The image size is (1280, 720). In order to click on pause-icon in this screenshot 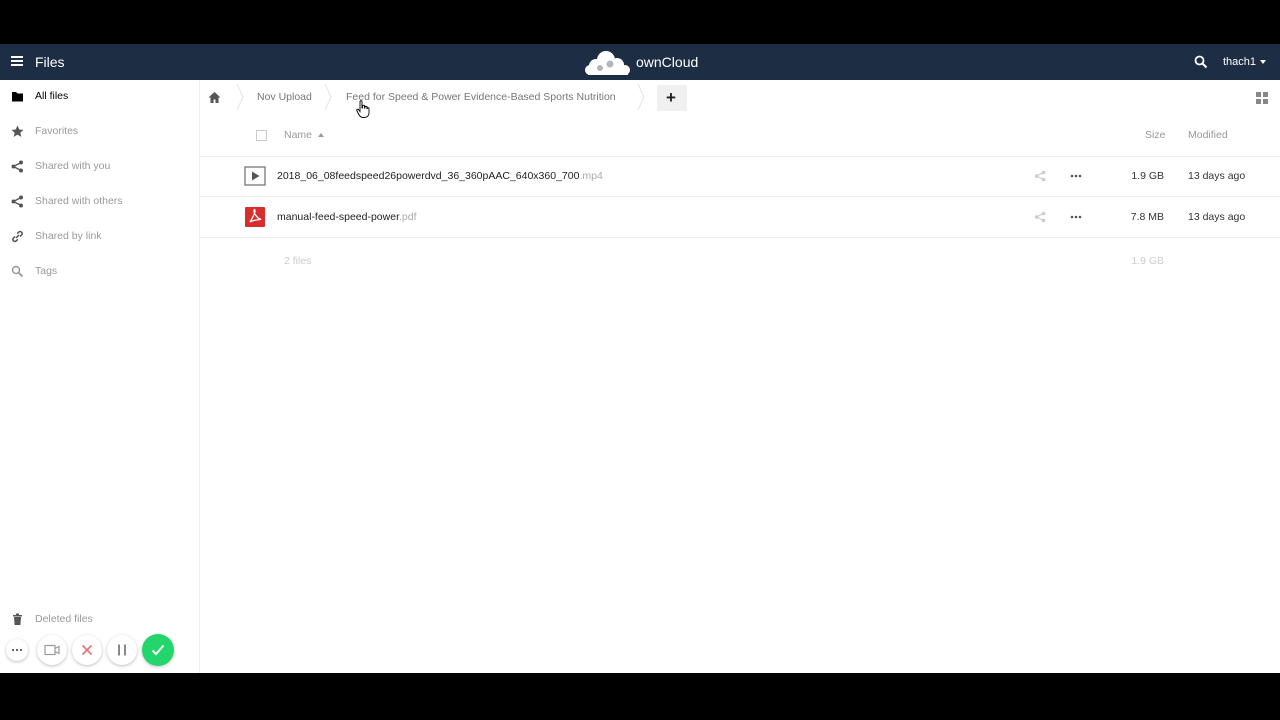, I will do `click(122, 650)`.